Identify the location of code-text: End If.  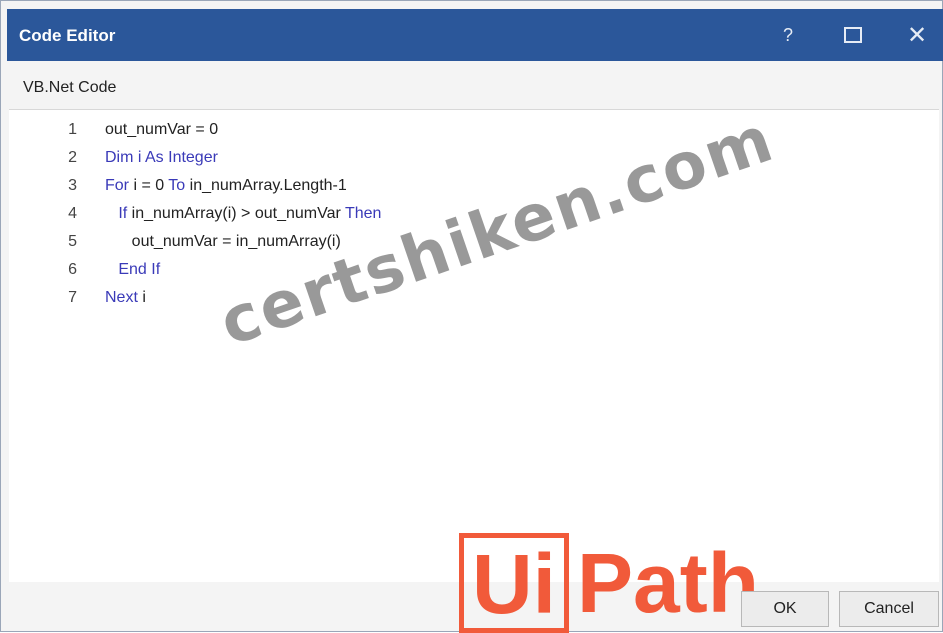
(132, 270).